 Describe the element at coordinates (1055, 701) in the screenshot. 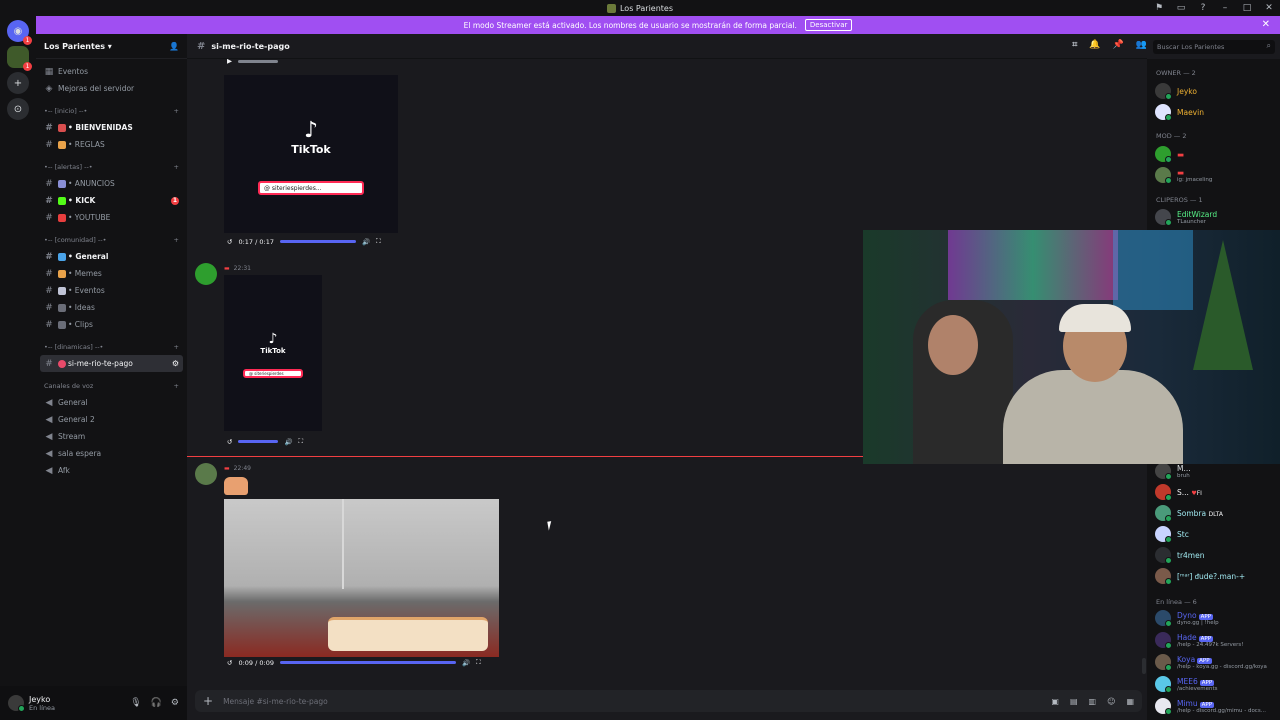

I see `gift-icon: ▣` at that location.